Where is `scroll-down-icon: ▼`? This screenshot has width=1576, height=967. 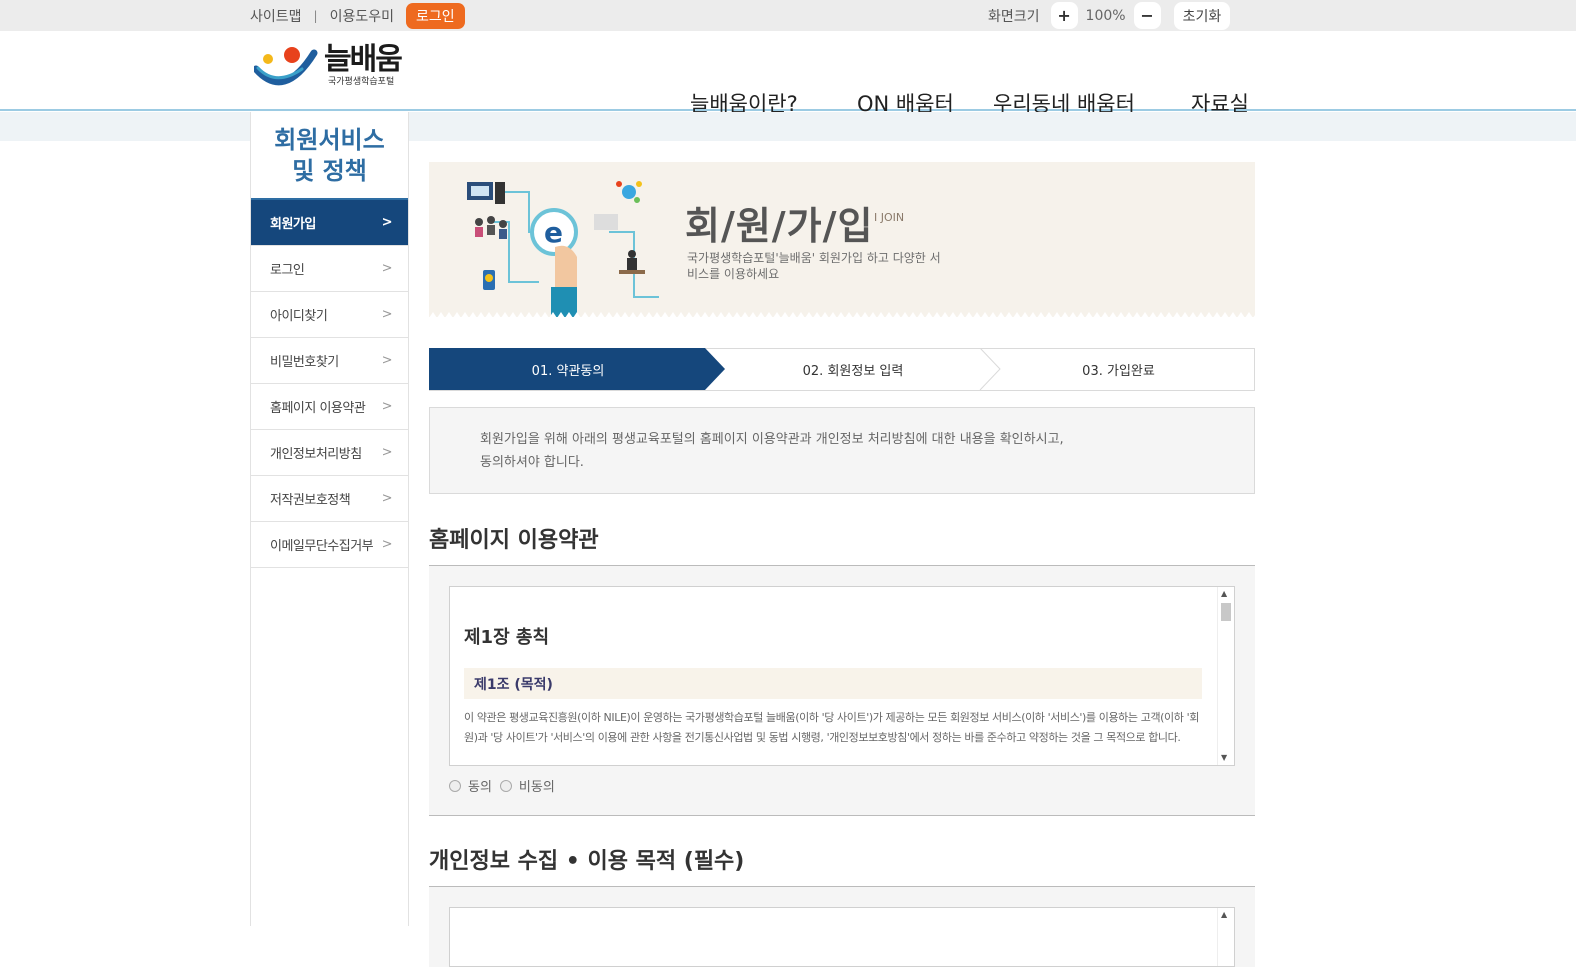 scroll-down-icon: ▼ is located at coordinates (1224, 757).